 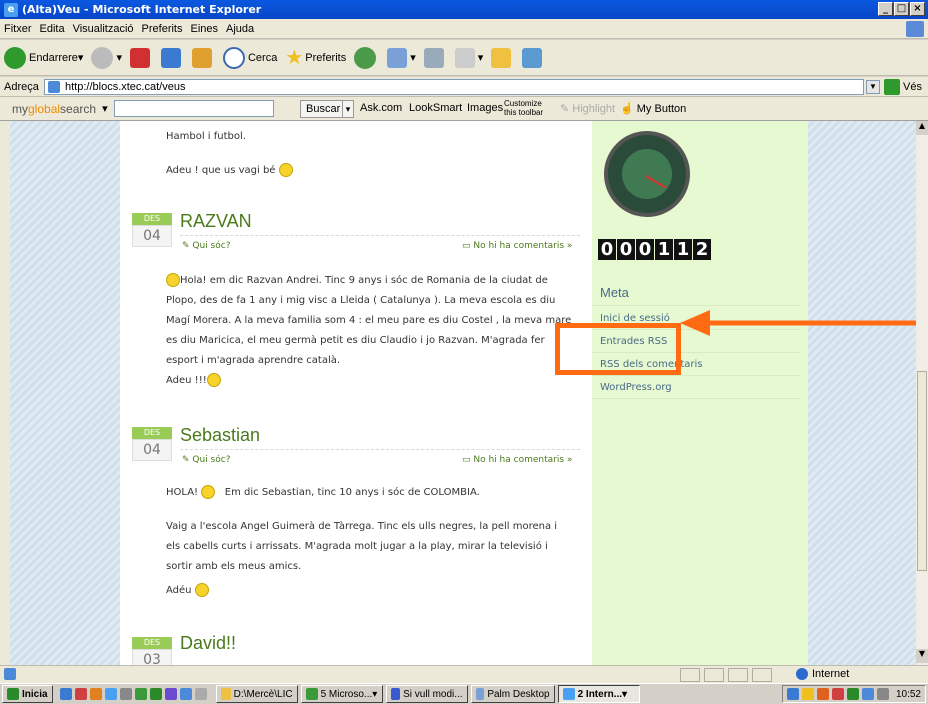 What do you see at coordinates (348, 109) in the screenshot?
I see `buscar-dropdown: ▾` at bounding box center [348, 109].